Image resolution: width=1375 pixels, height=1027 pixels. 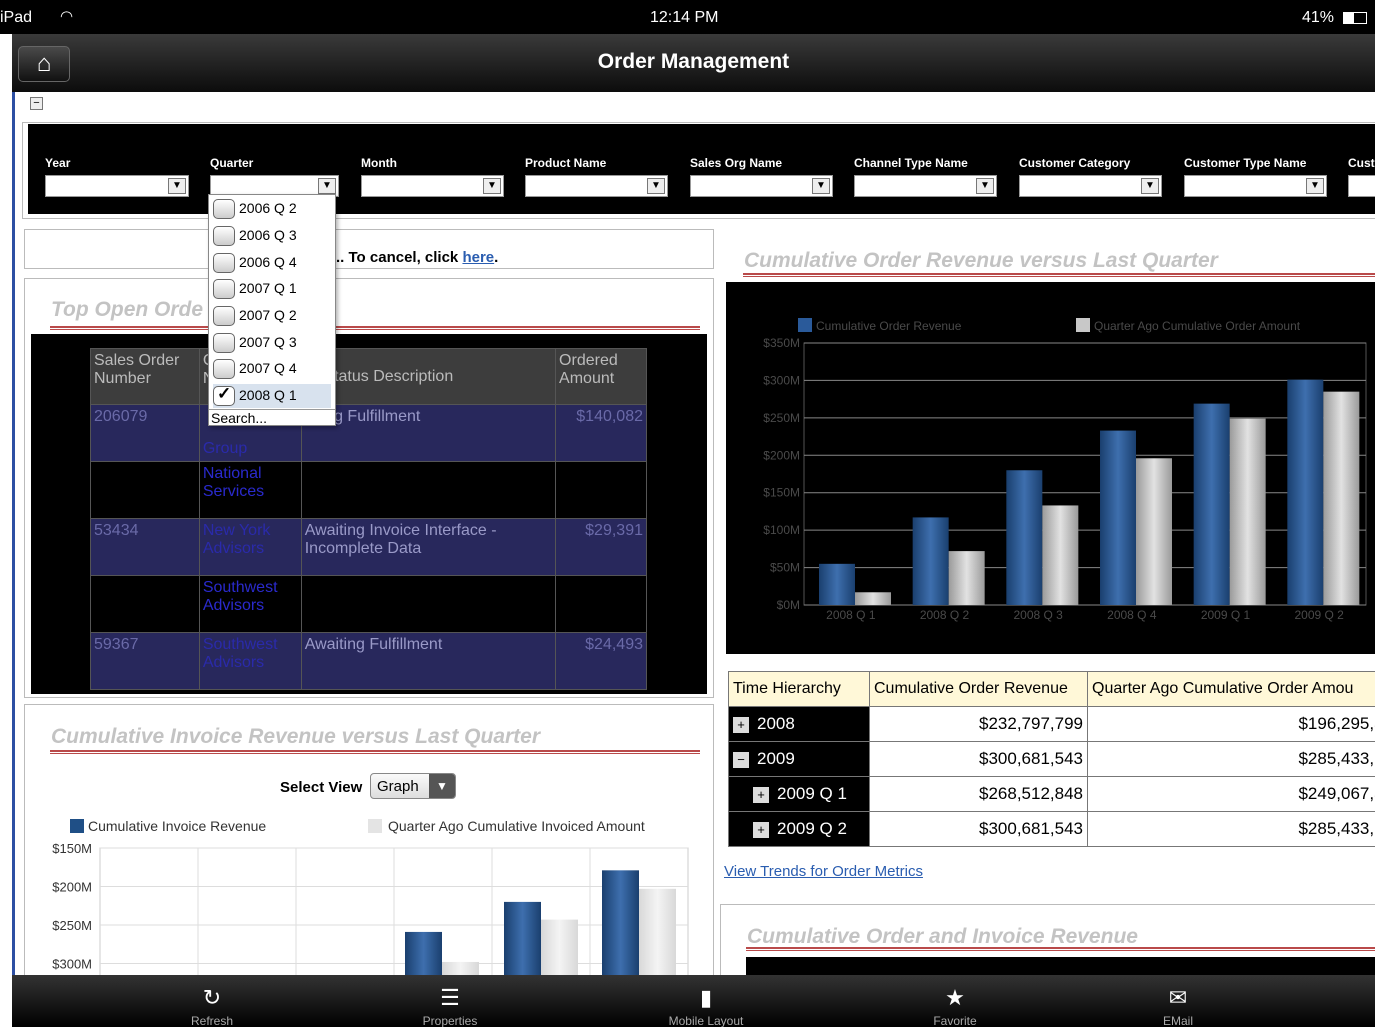 What do you see at coordinates (788, 605) in the screenshot?
I see `y-tick-label: $0M` at bounding box center [788, 605].